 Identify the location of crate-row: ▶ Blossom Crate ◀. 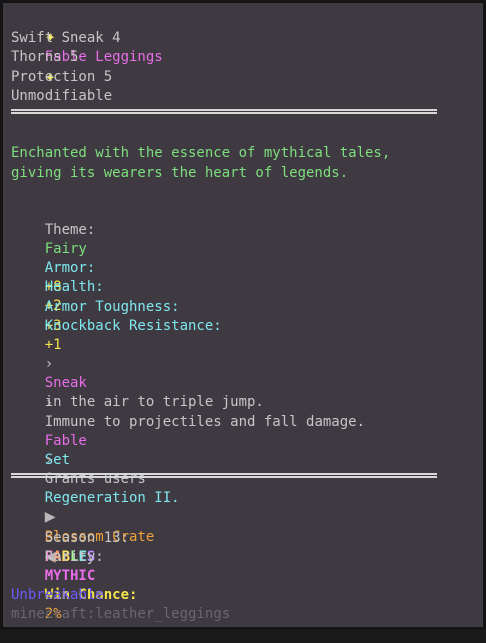
(83, 527).